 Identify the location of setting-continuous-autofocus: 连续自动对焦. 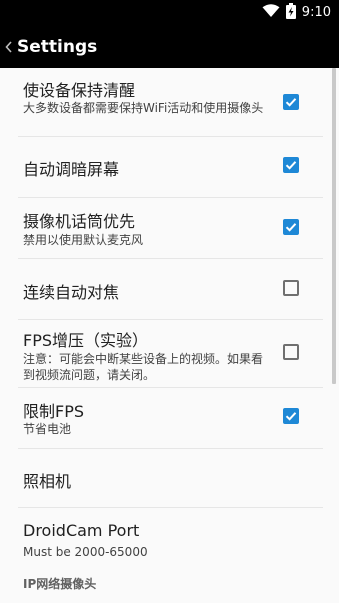
(169, 289).